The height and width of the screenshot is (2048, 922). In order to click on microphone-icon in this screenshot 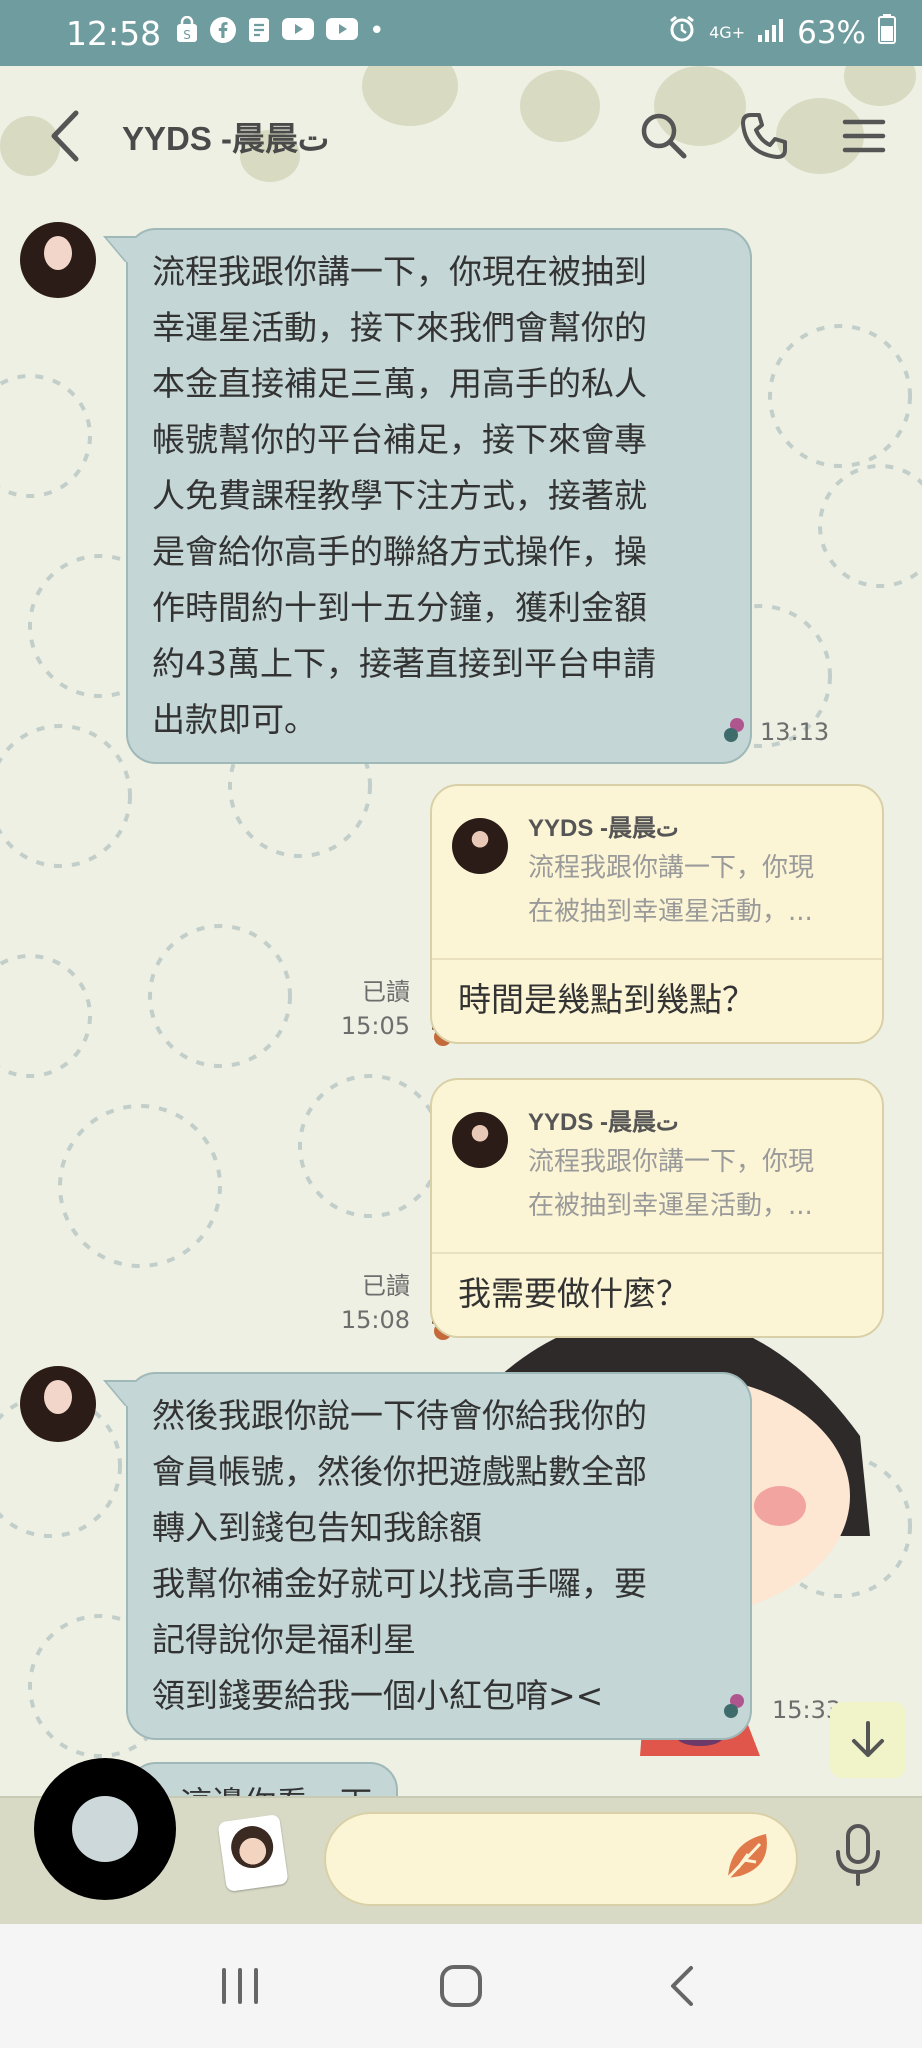, I will do `click(858, 1855)`.